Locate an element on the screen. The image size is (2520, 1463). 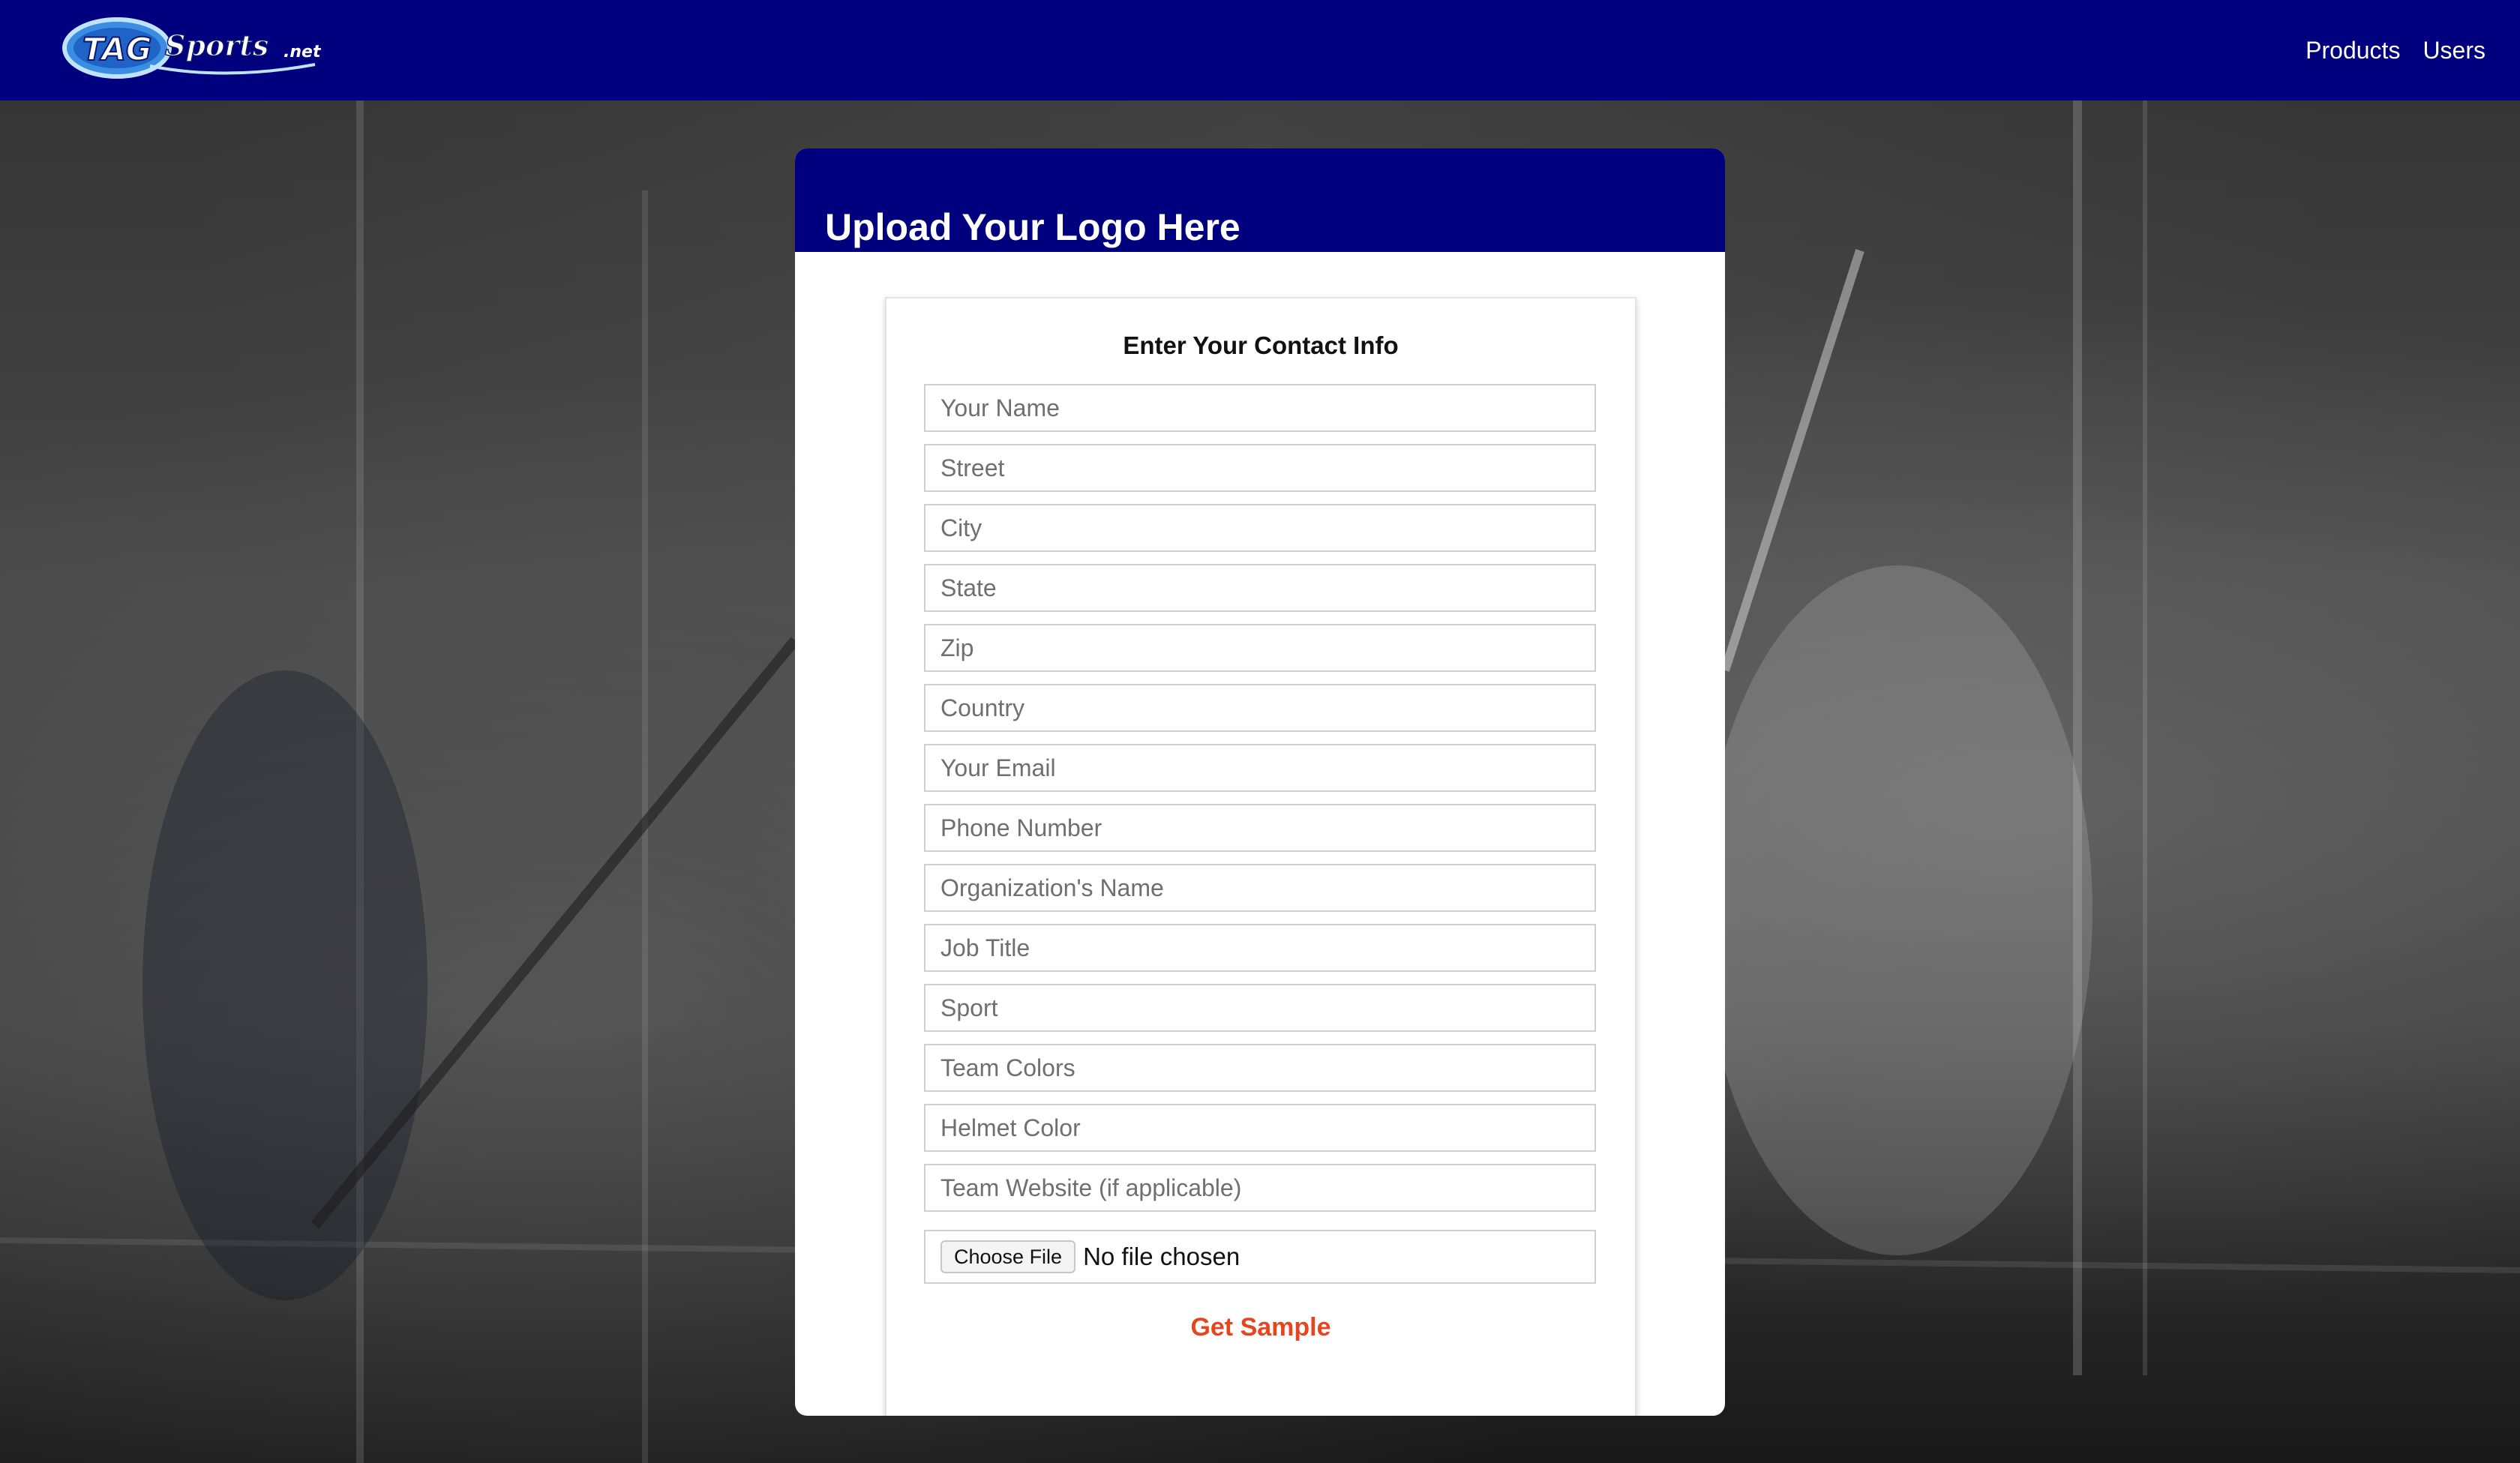
page-title: Upload Your Logo Here is located at coordinates (1032, 227).